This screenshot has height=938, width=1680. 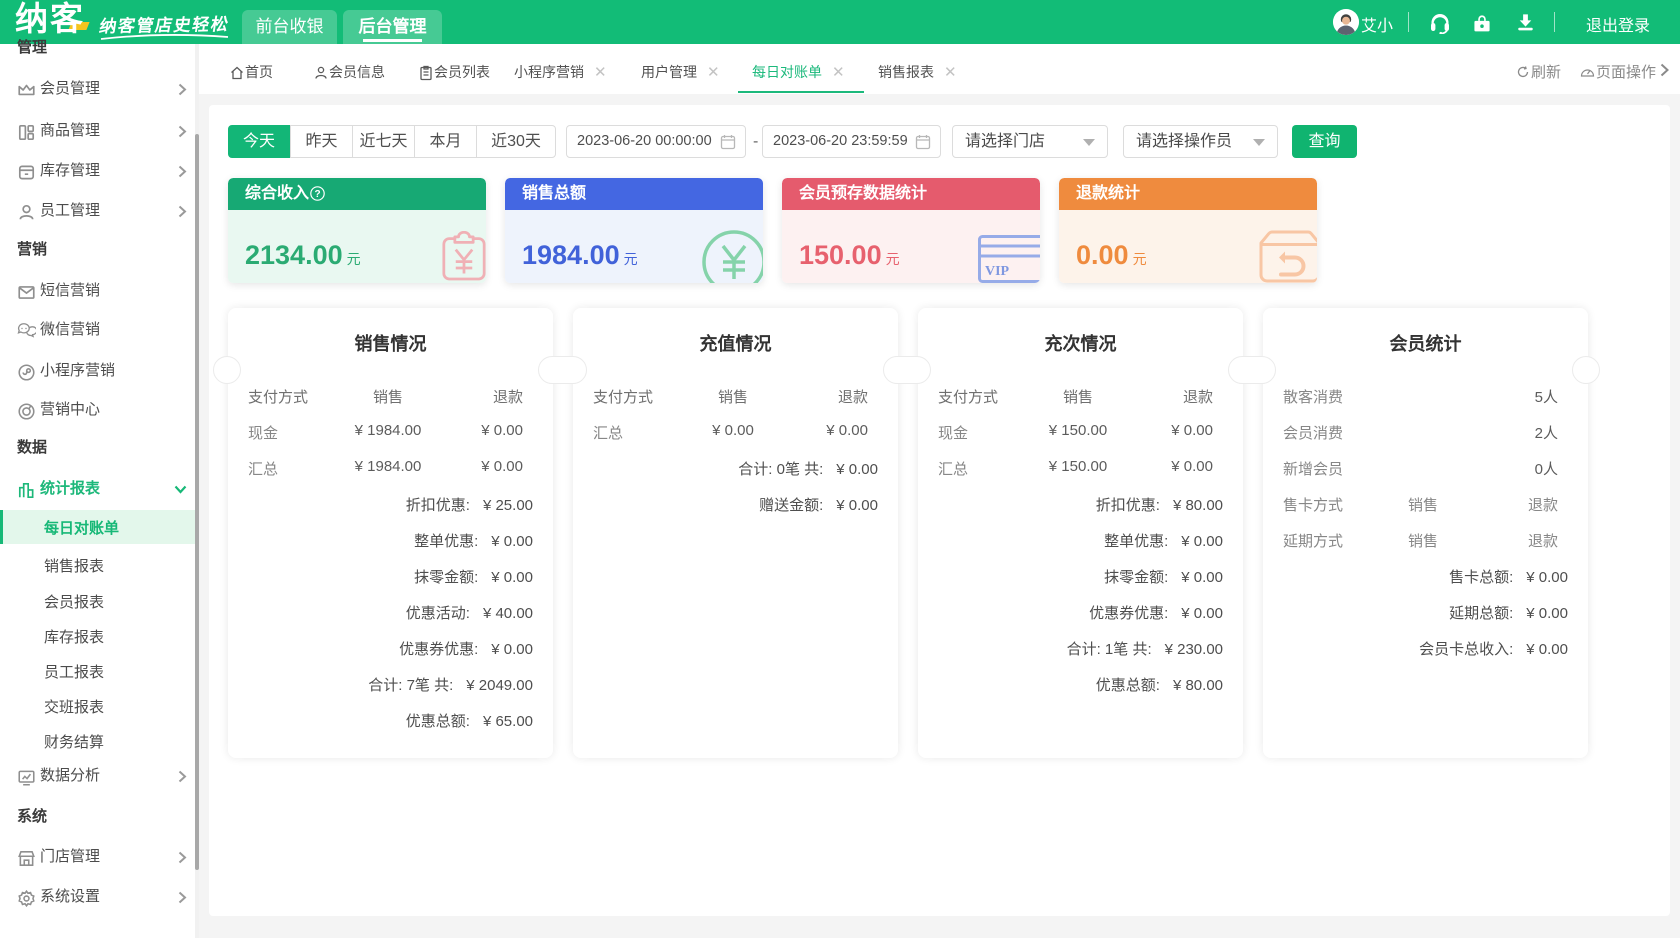 What do you see at coordinates (997, 271) in the screenshot?
I see `svg-text: VIP` at bounding box center [997, 271].